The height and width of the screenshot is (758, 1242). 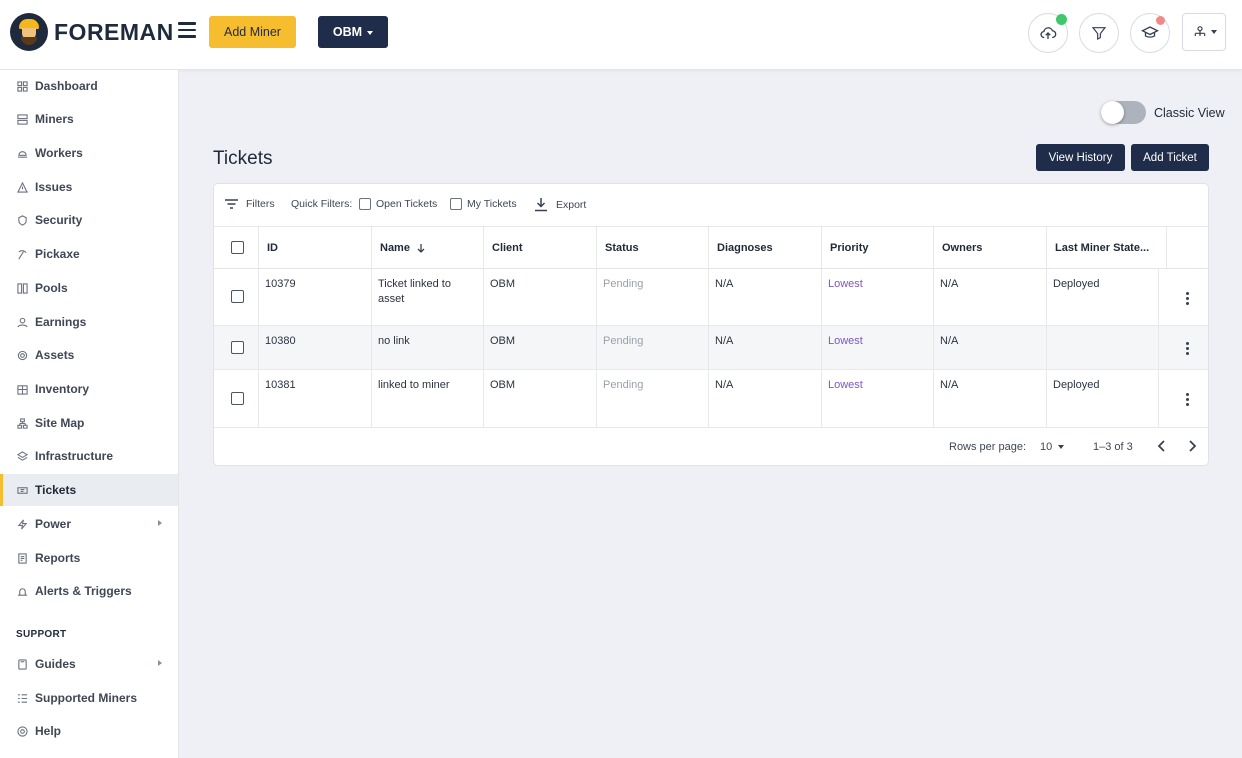 What do you see at coordinates (89, 254) in the screenshot?
I see `sidebar-item-pickaxe: Pickaxe` at bounding box center [89, 254].